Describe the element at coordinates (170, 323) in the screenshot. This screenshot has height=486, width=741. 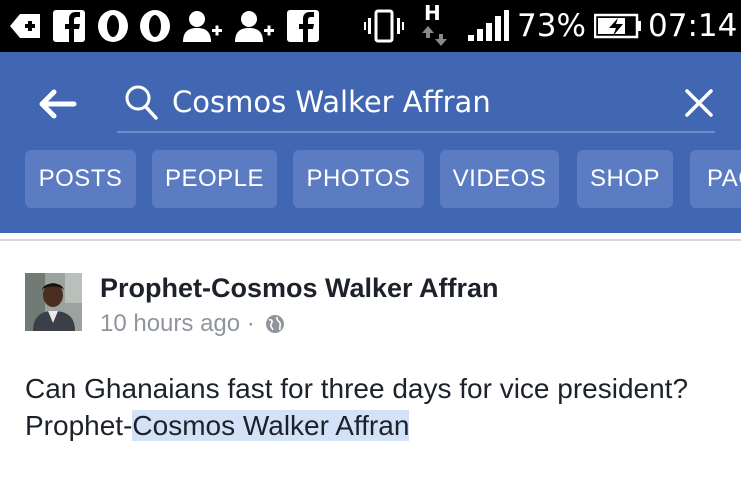
I see `post-timestamp: 10 hours ago` at that location.